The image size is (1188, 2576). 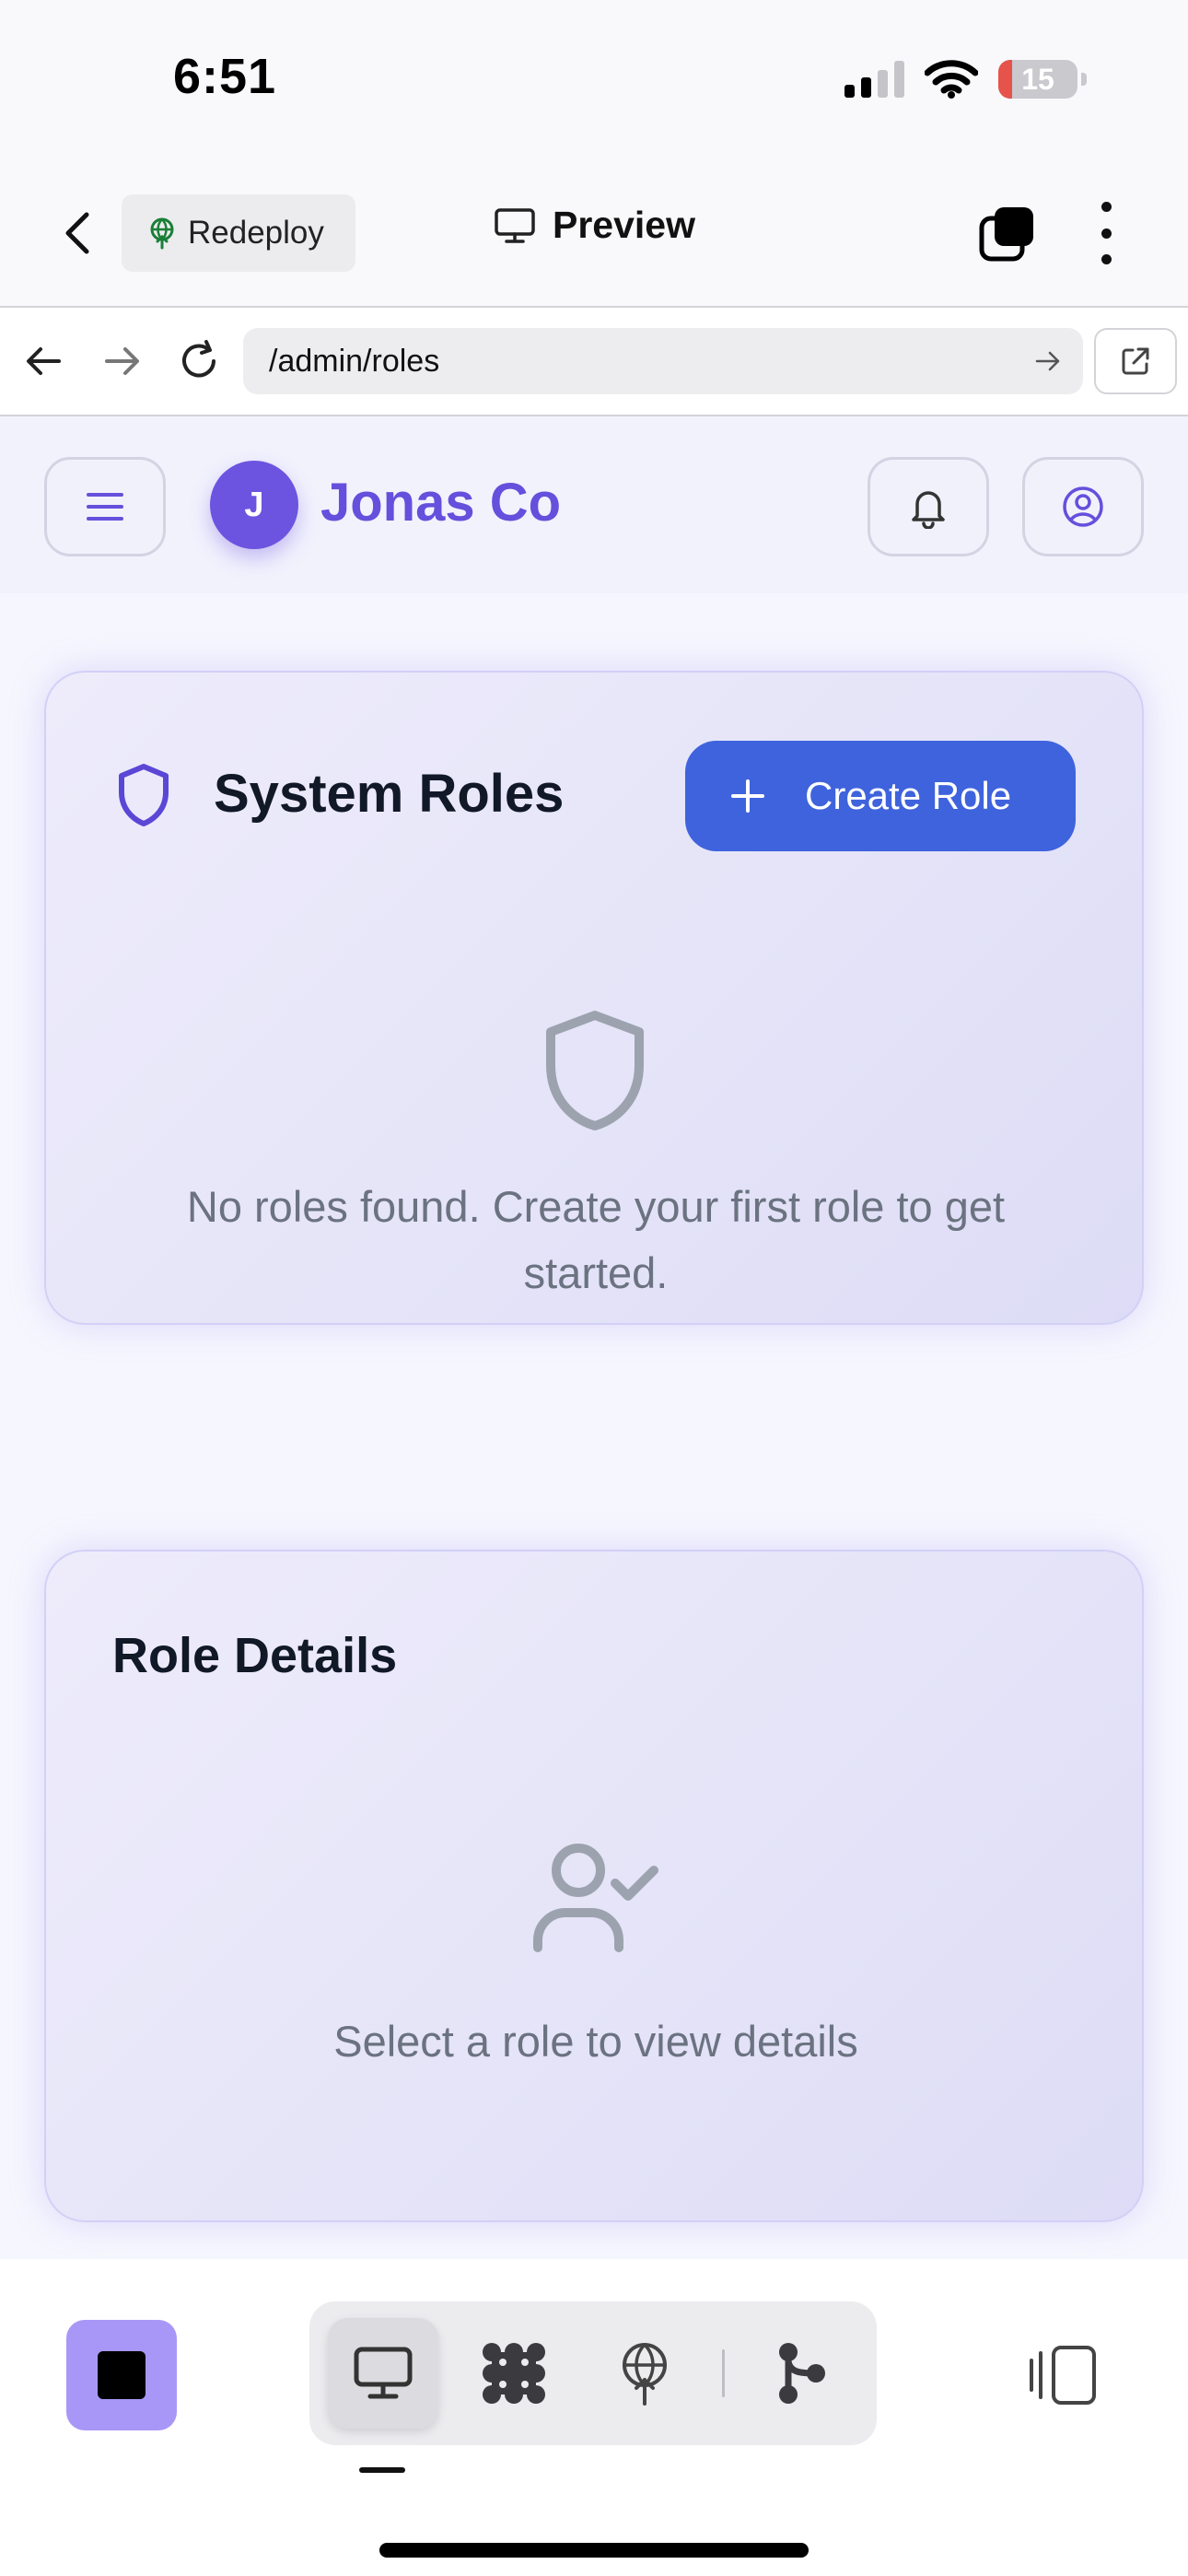 I want to click on role-details-title: Role Details, so click(x=255, y=1655).